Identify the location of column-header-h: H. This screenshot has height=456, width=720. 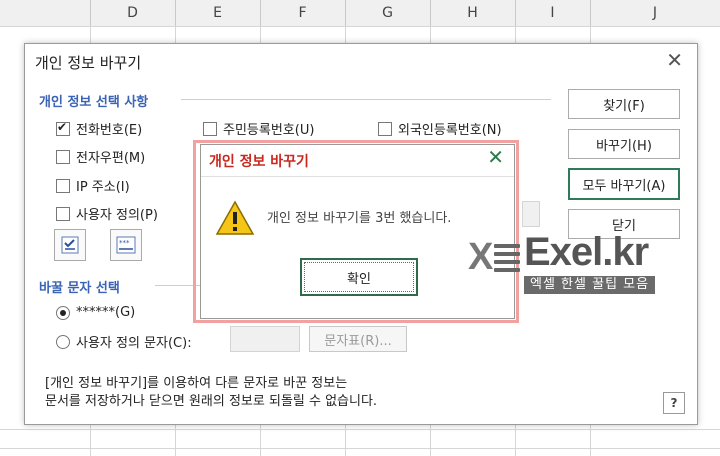
(473, 13).